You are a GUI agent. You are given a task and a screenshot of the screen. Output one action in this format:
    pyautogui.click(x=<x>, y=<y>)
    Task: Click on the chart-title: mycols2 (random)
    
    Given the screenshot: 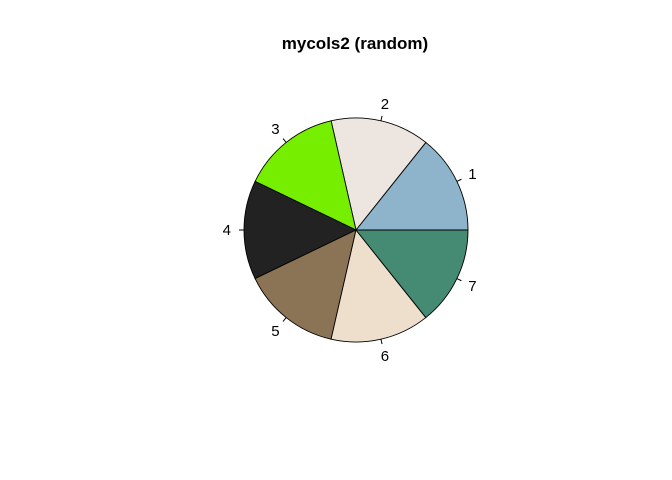 What is the action you would take?
    pyautogui.click(x=355, y=43)
    